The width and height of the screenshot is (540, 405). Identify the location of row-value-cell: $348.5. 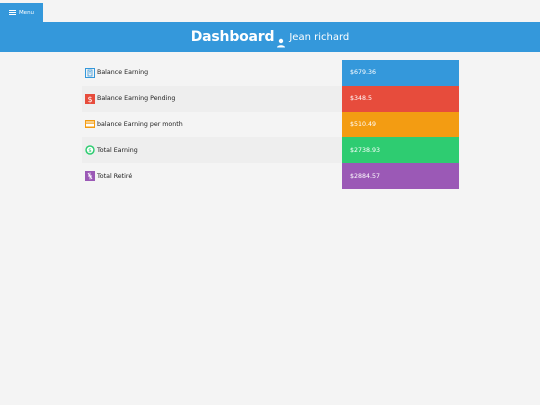
(400, 98).